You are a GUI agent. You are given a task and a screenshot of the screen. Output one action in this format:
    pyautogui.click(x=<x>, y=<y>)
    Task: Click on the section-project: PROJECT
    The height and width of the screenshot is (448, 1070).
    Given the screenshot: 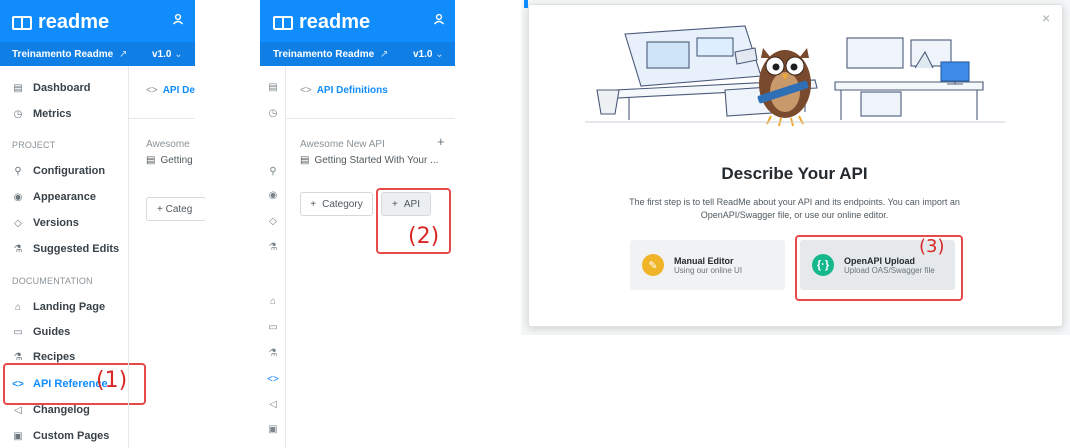 What is the action you would take?
    pyautogui.click(x=34, y=145)
    